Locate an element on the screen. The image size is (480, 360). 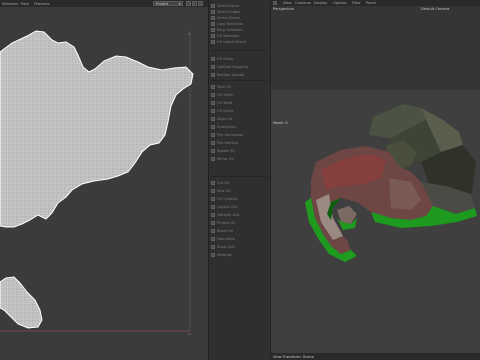
chevron-down-icon: ▾ is located at coordinates (179, 3).